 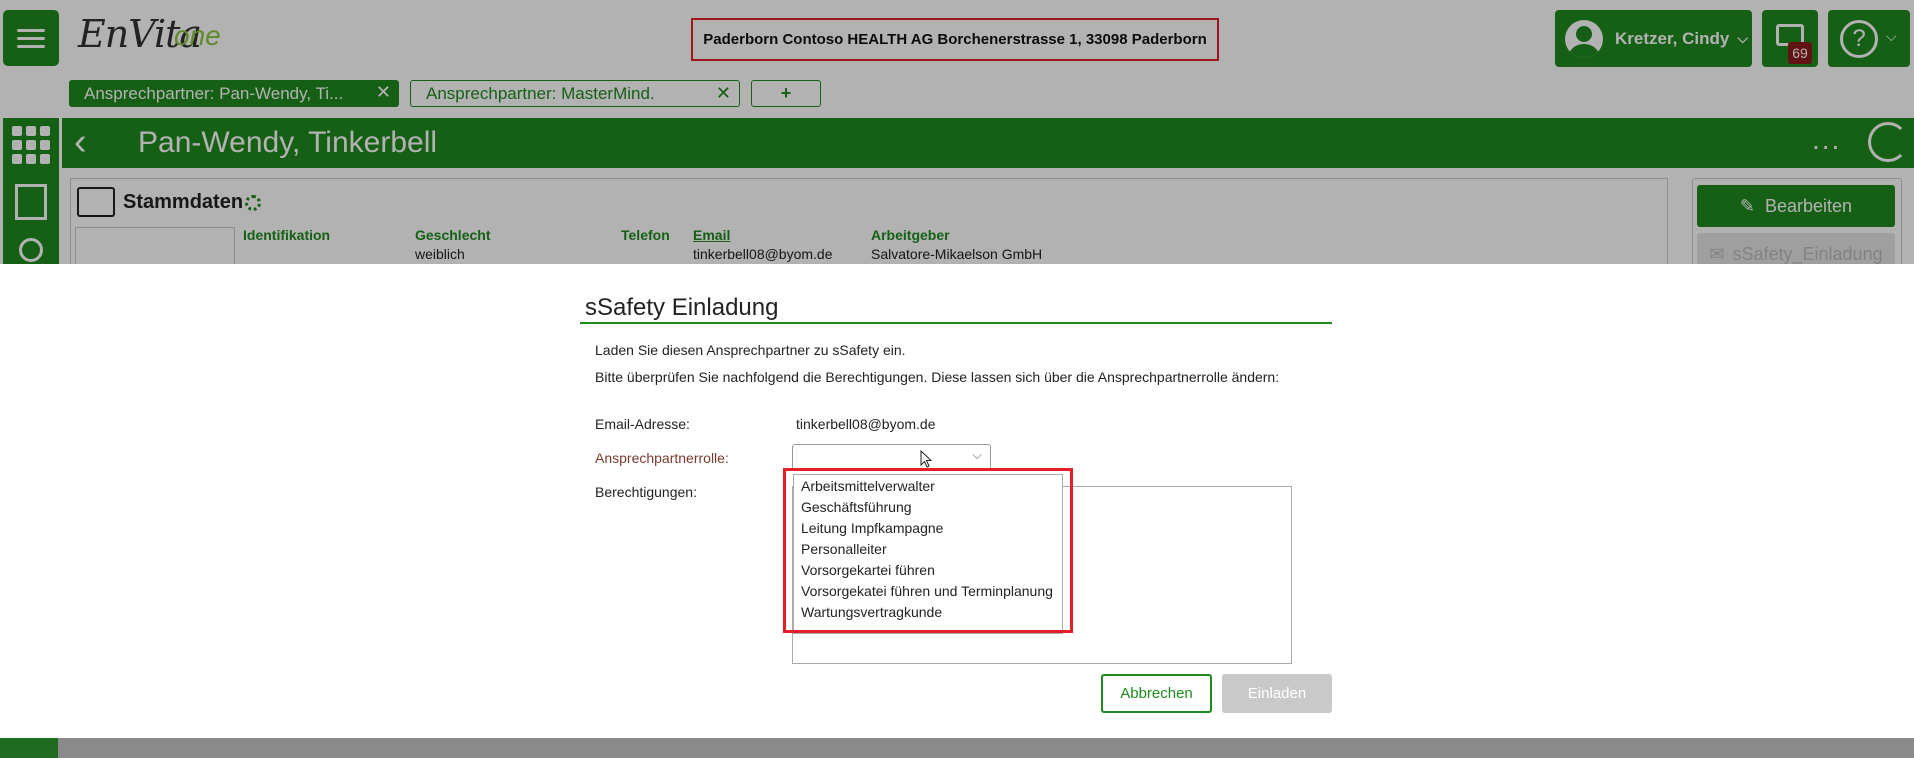 What do you see at coordinates (642, 424) in the screenshot?
I see `email-address-label: Email-Adresse:` at bounding box center [642, 424].